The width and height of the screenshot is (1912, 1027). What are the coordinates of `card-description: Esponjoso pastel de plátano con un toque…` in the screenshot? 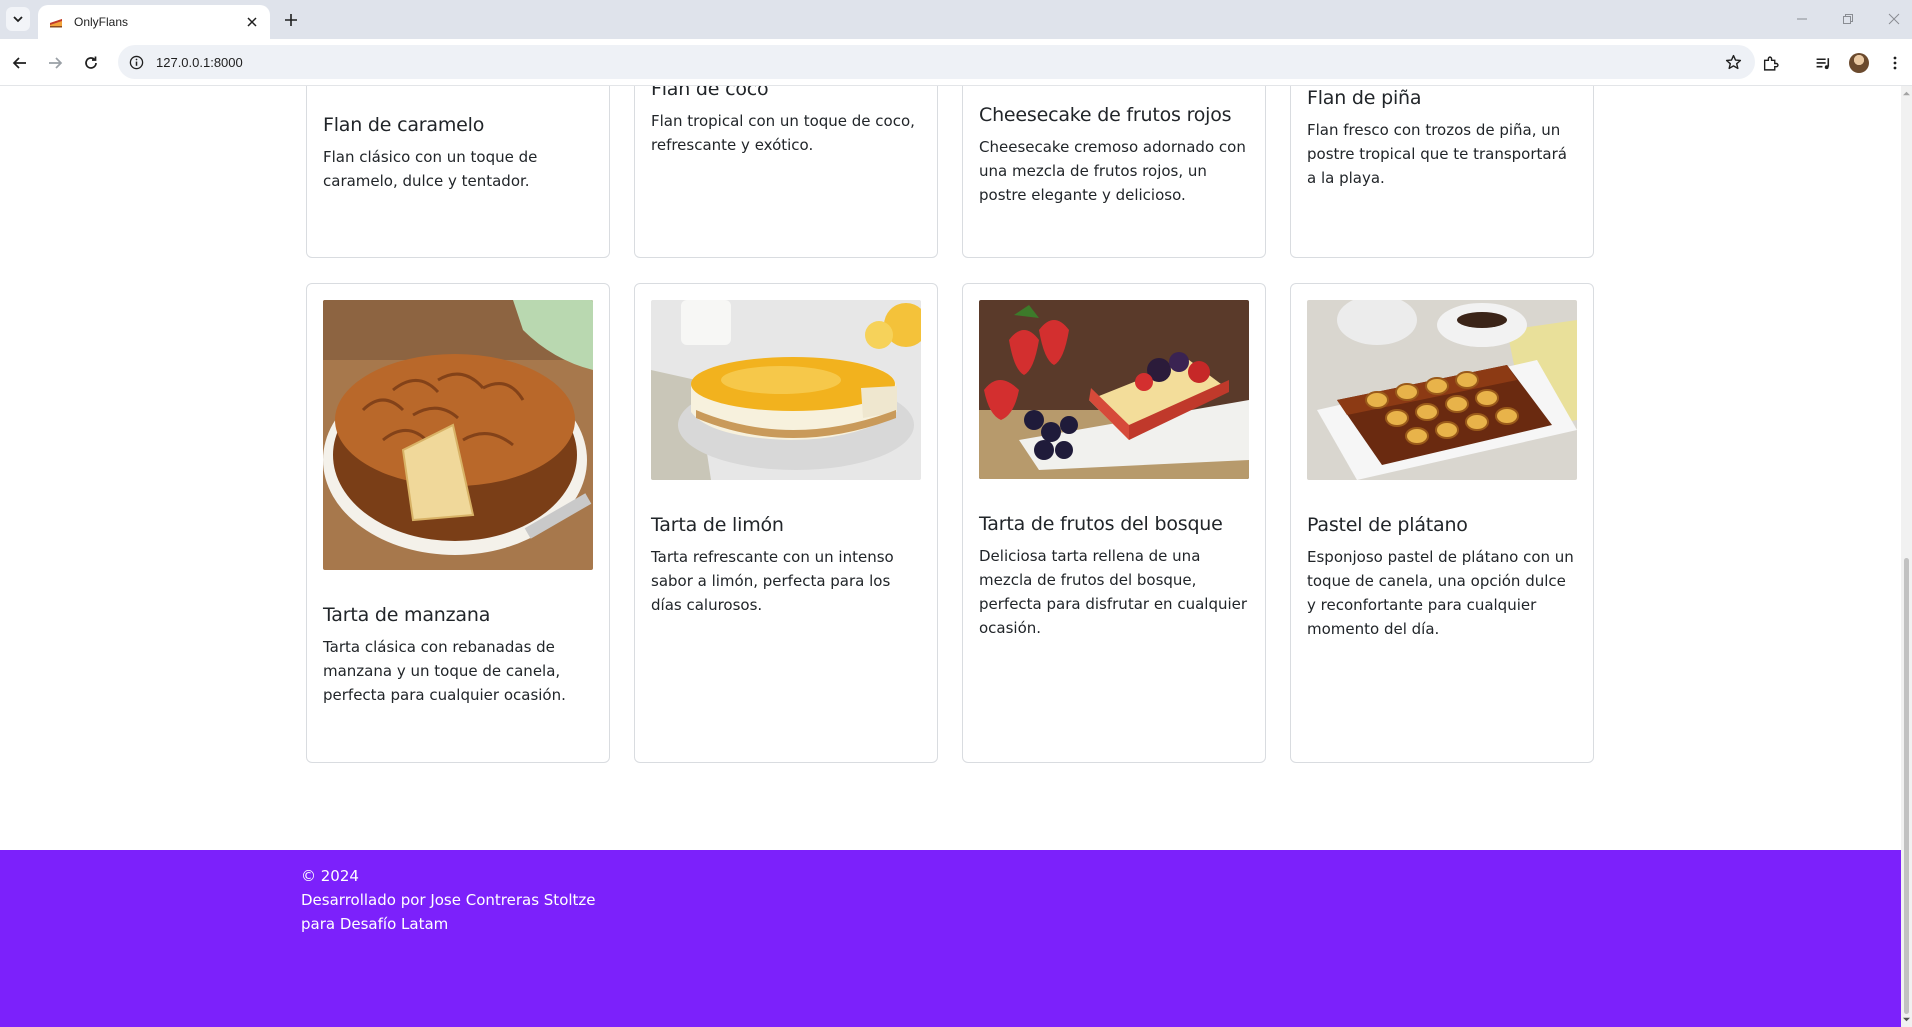 It's located at (1440, 593).